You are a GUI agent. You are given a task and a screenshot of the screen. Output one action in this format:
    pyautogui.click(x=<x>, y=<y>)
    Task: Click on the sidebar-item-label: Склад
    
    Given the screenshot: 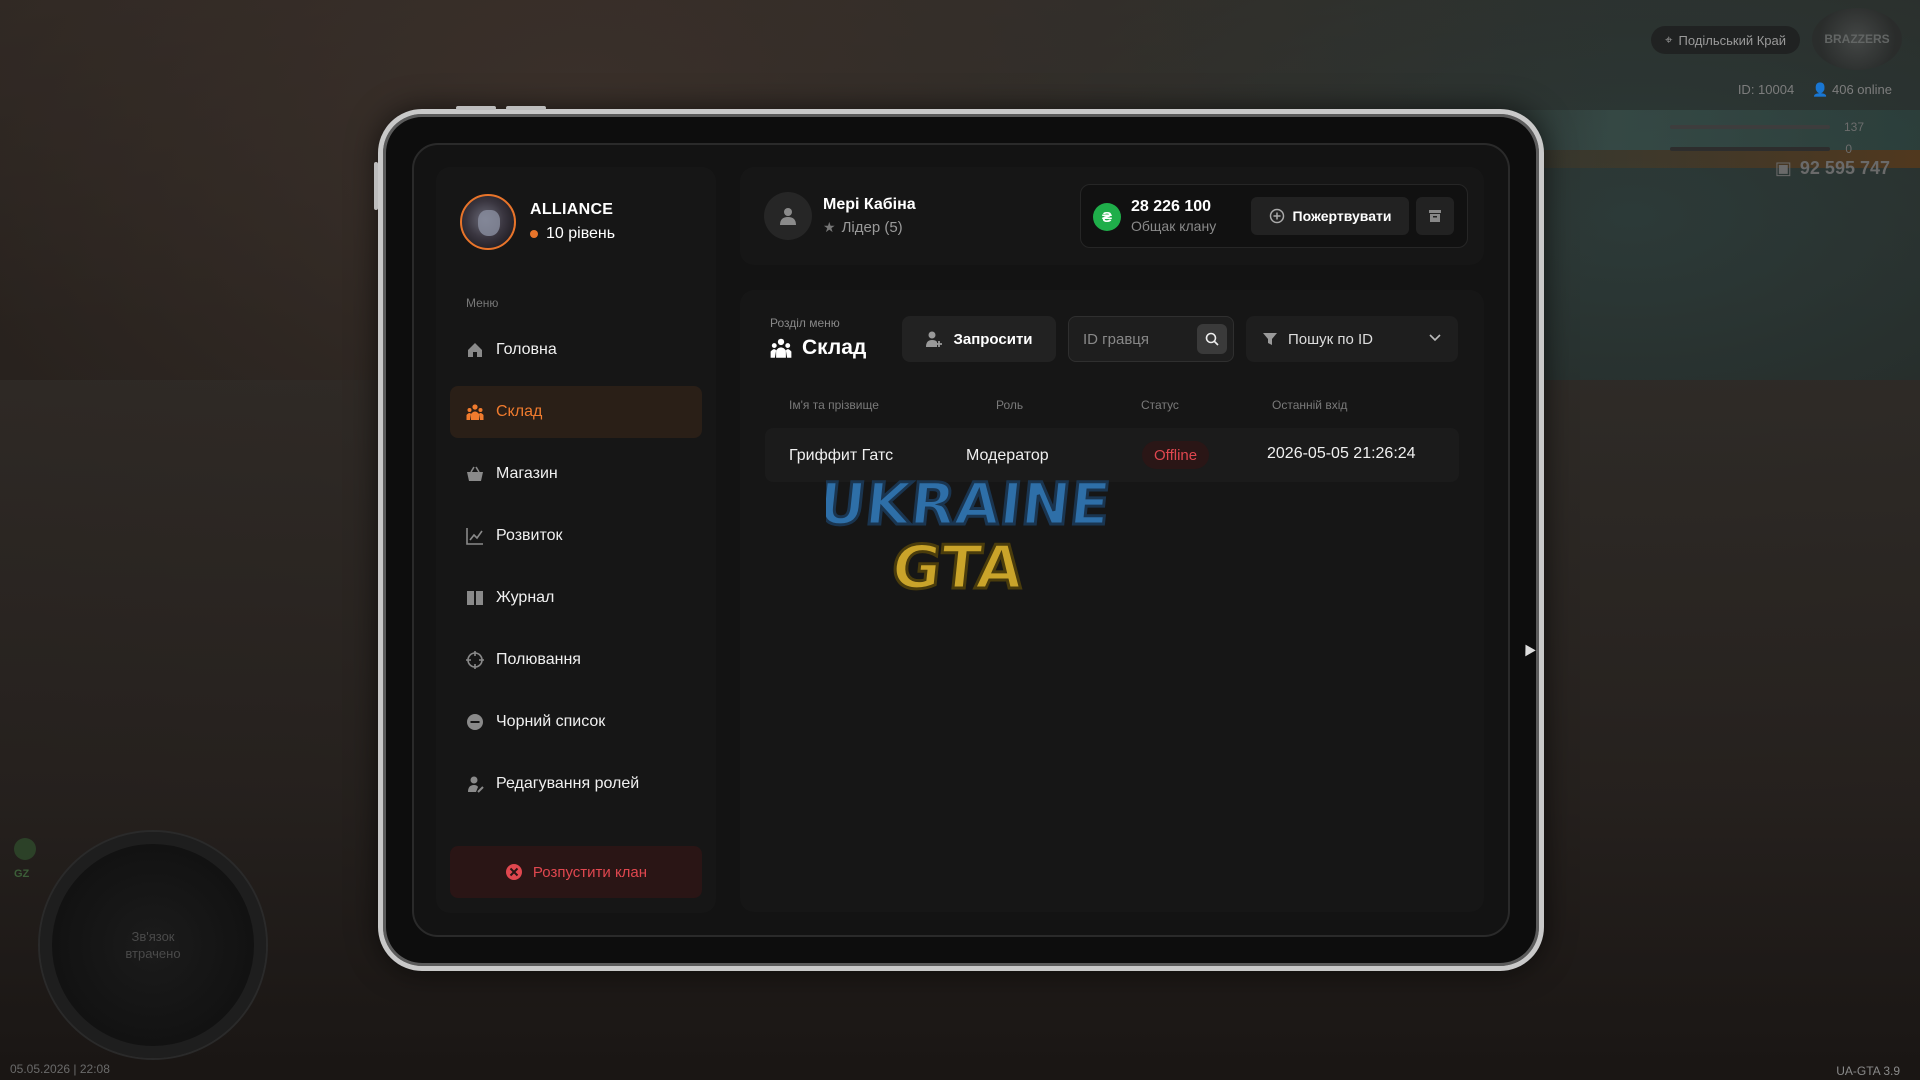 What is the action you would take?
    pyautogui.click(x=519, y=411)
    